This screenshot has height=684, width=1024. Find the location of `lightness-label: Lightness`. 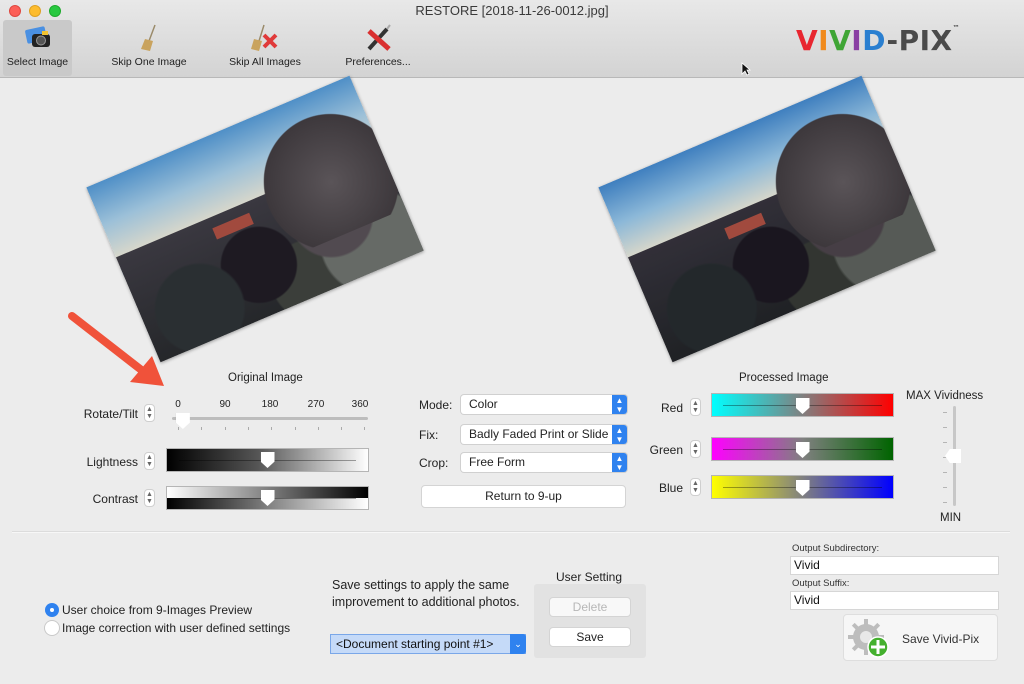

lightness-label: Lightness is located at coordinates (112, 462).